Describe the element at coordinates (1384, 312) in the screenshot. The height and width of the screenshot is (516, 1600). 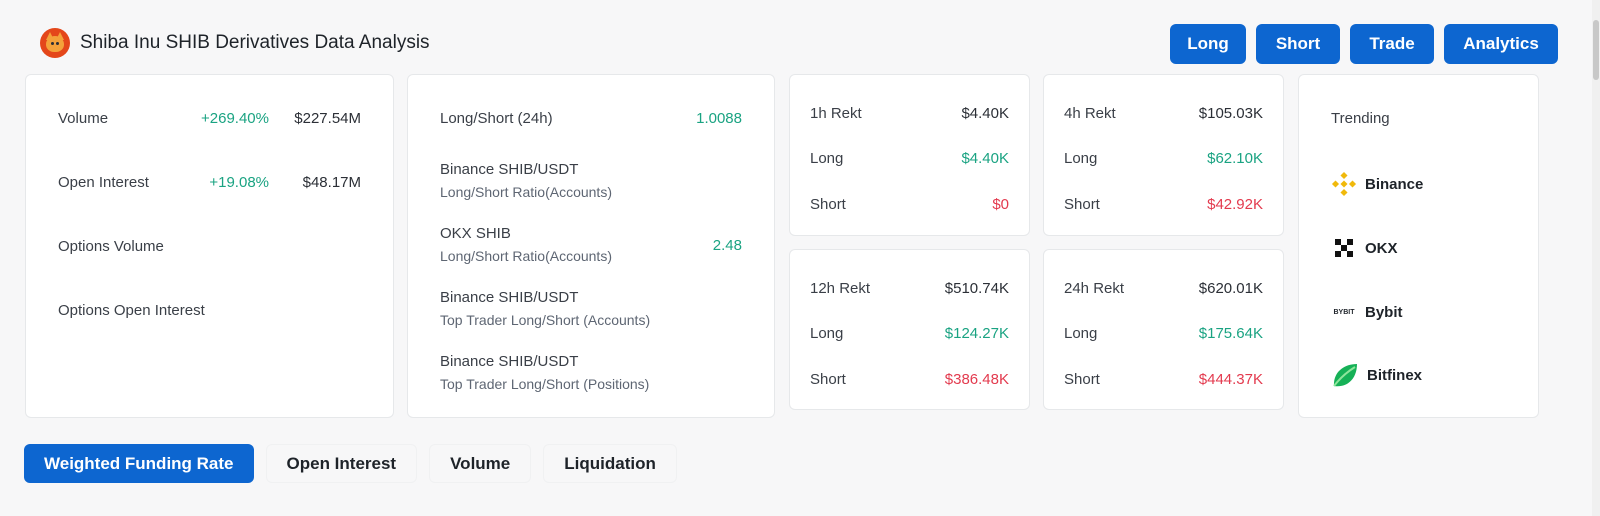
I see `trending-item-label: Bybit` at that location.